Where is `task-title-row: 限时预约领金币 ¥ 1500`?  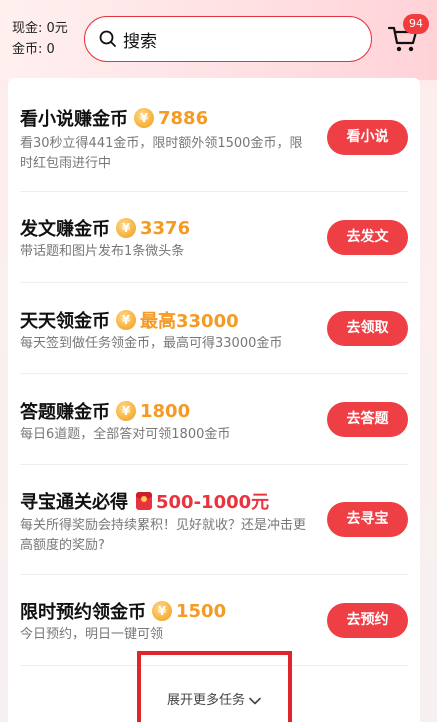 task-title-row: 限时预约领金币 ¥ 1500 is located at coordinates (123, 611).